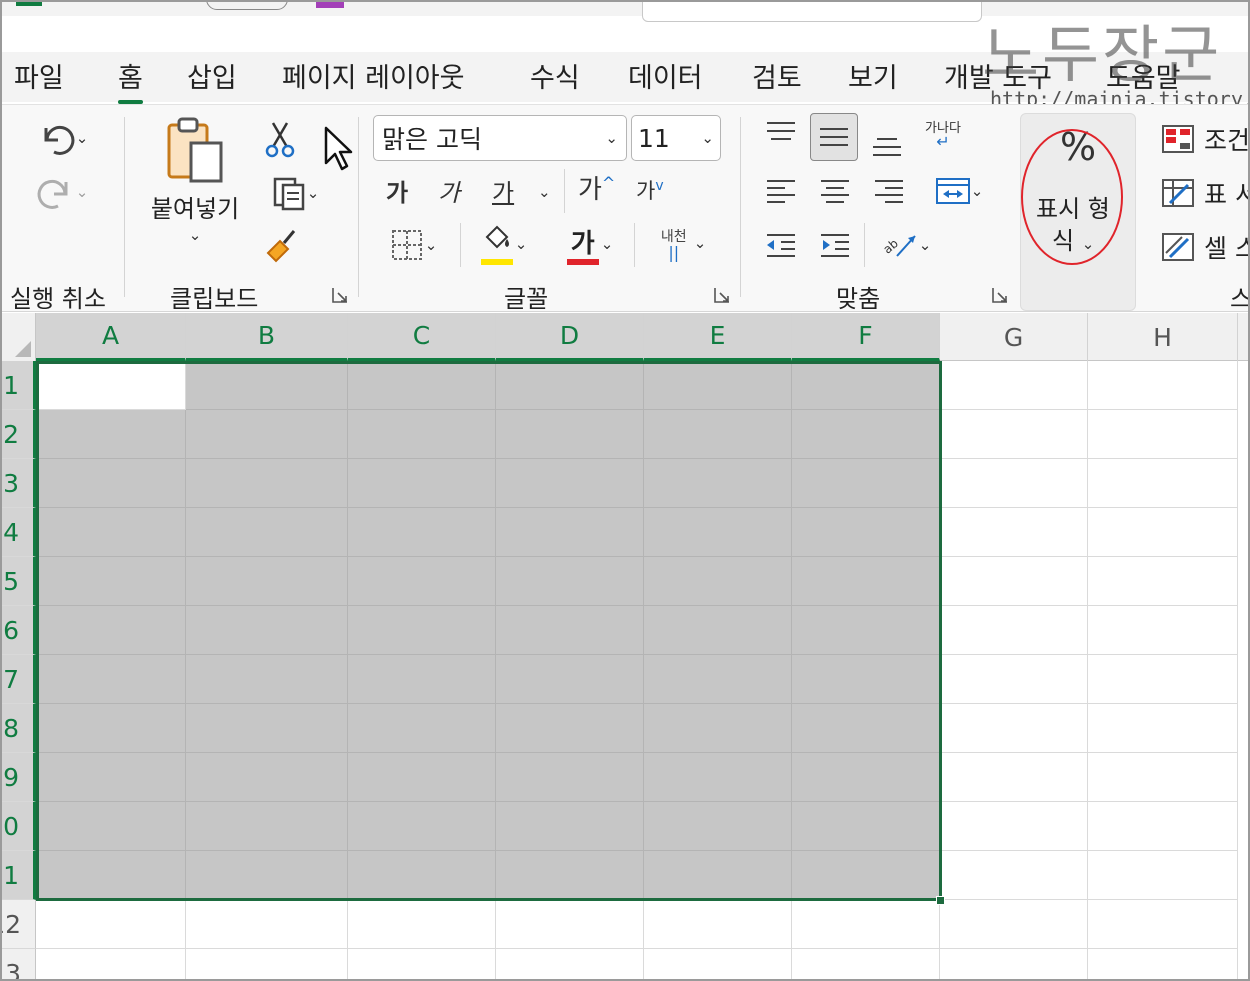 The image size is (1250, 981). Describe the element at coordinates (570, 875) in the screenshot. I see `cell-d11` at that location.